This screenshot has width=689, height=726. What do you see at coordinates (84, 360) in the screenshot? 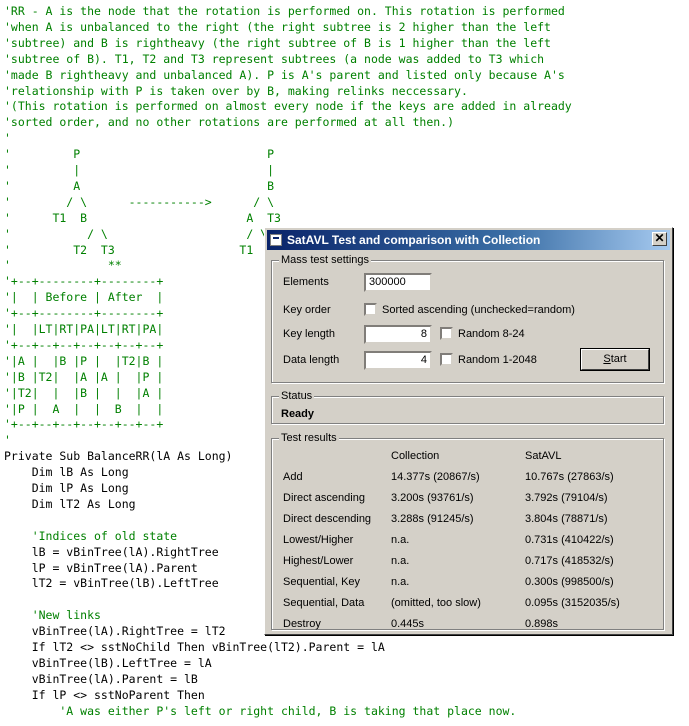
I see `code-line: '|A | |B |P | |T2|B |` at bounding box center [84, 360].